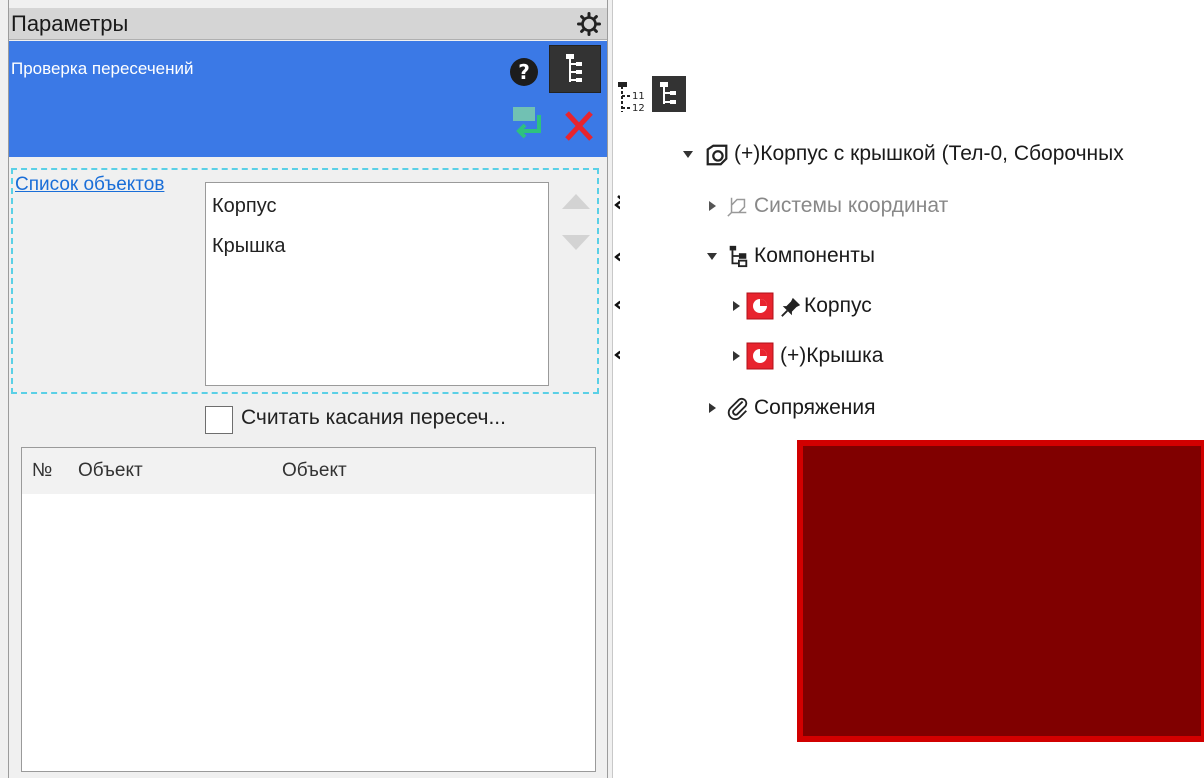  I want to click on help-icon: ?, so click(524, 72).